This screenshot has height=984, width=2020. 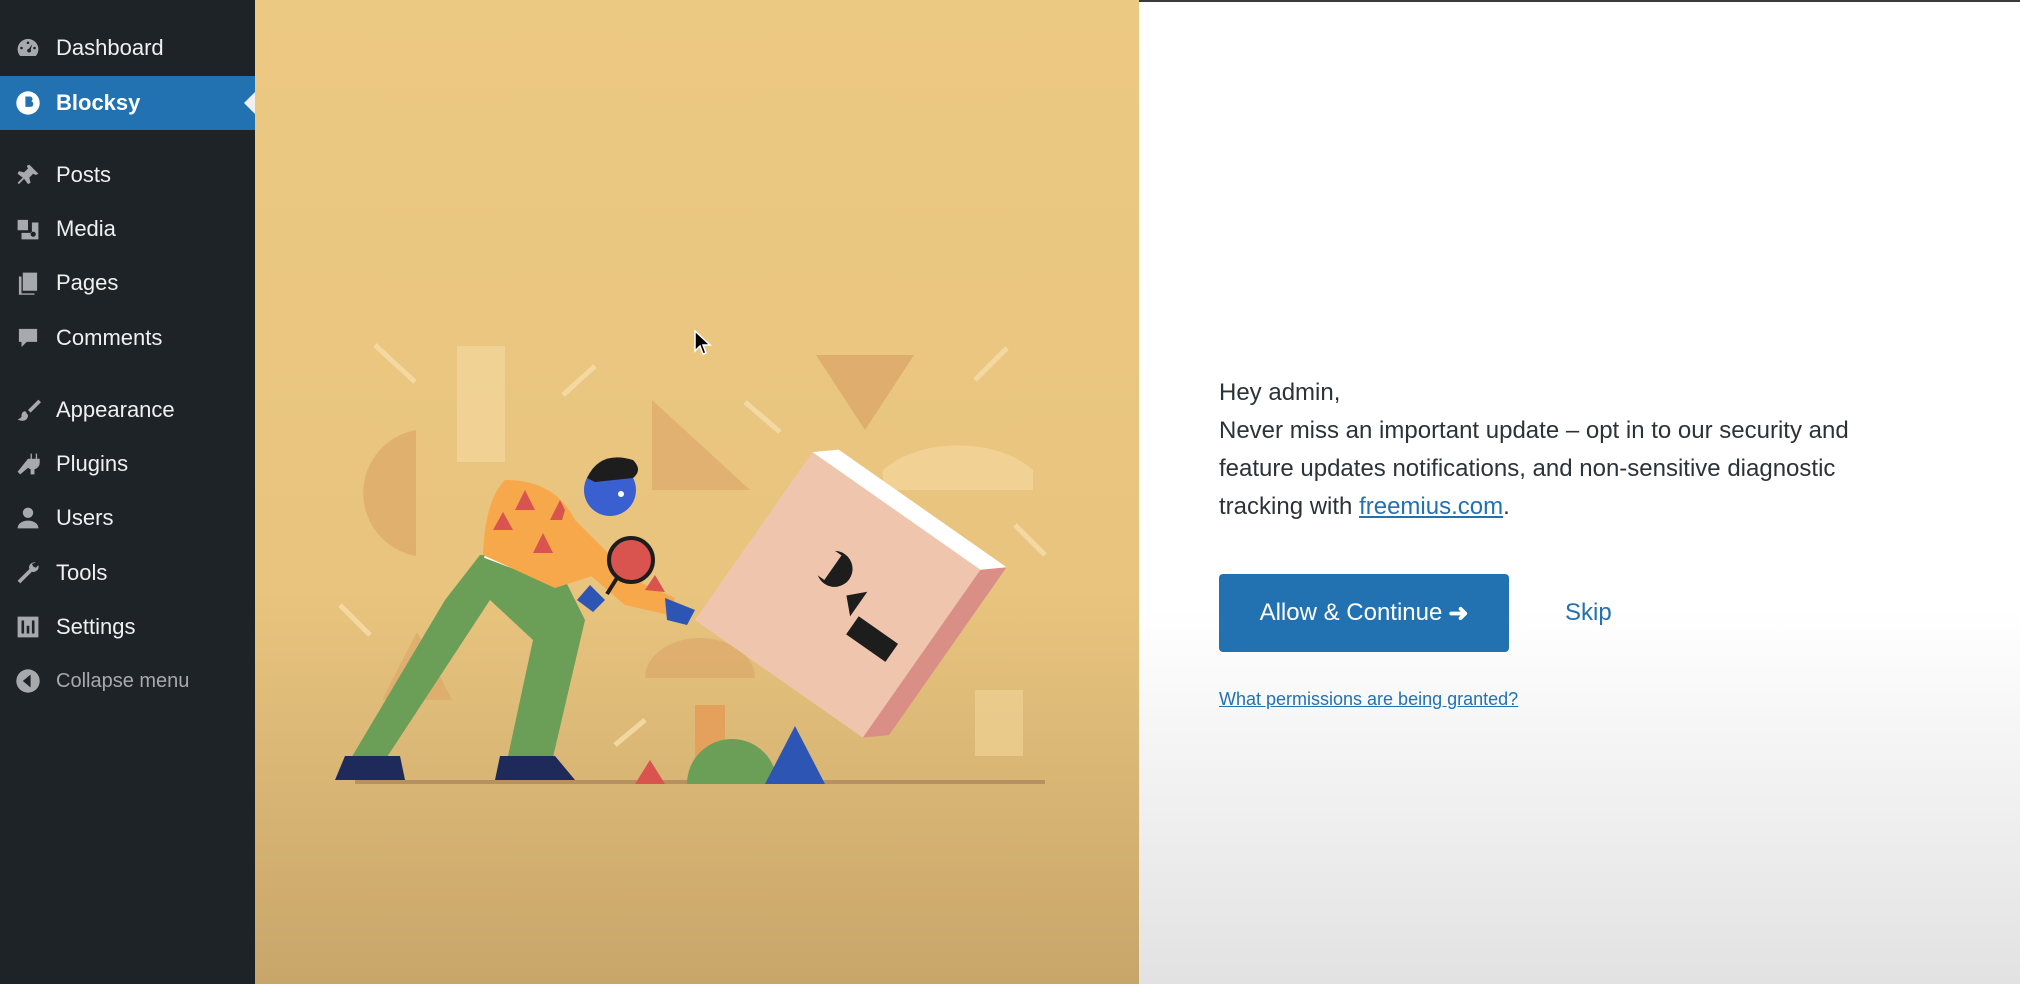 I want to click on user-icon, so click(x=28, y=518).